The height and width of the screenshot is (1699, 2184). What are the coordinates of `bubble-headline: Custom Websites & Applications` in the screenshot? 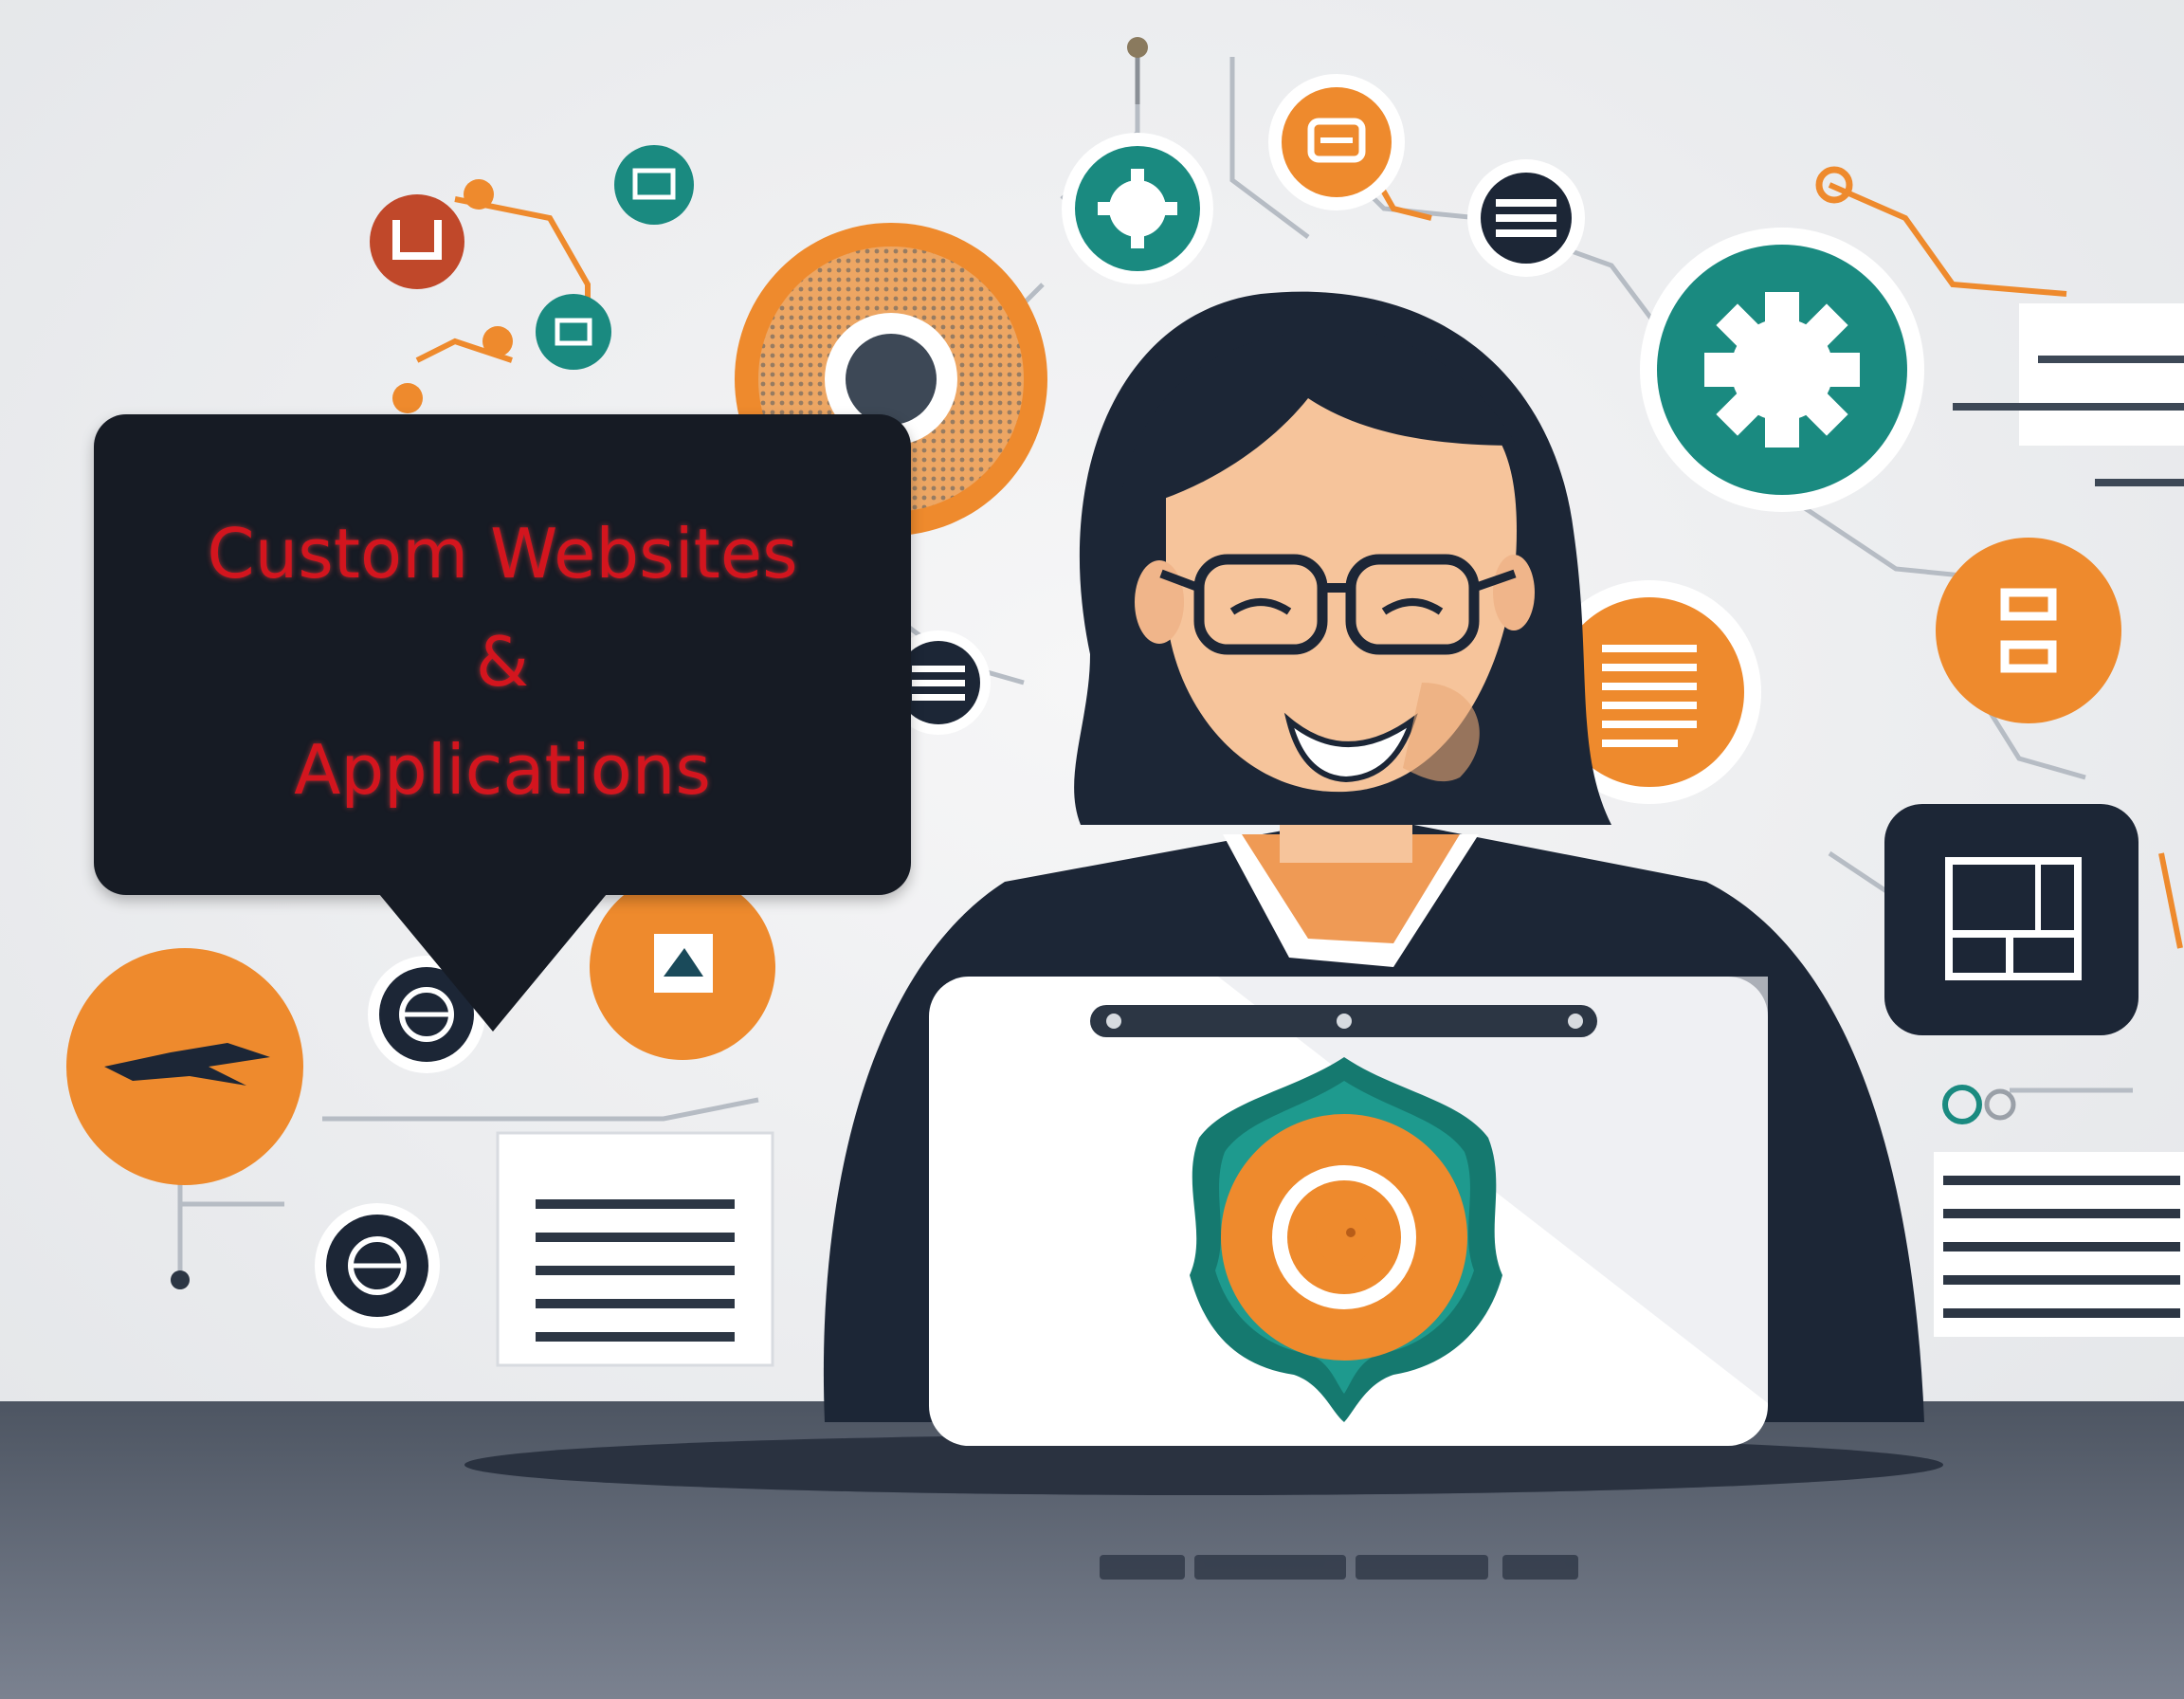 It's located at (502, 662).